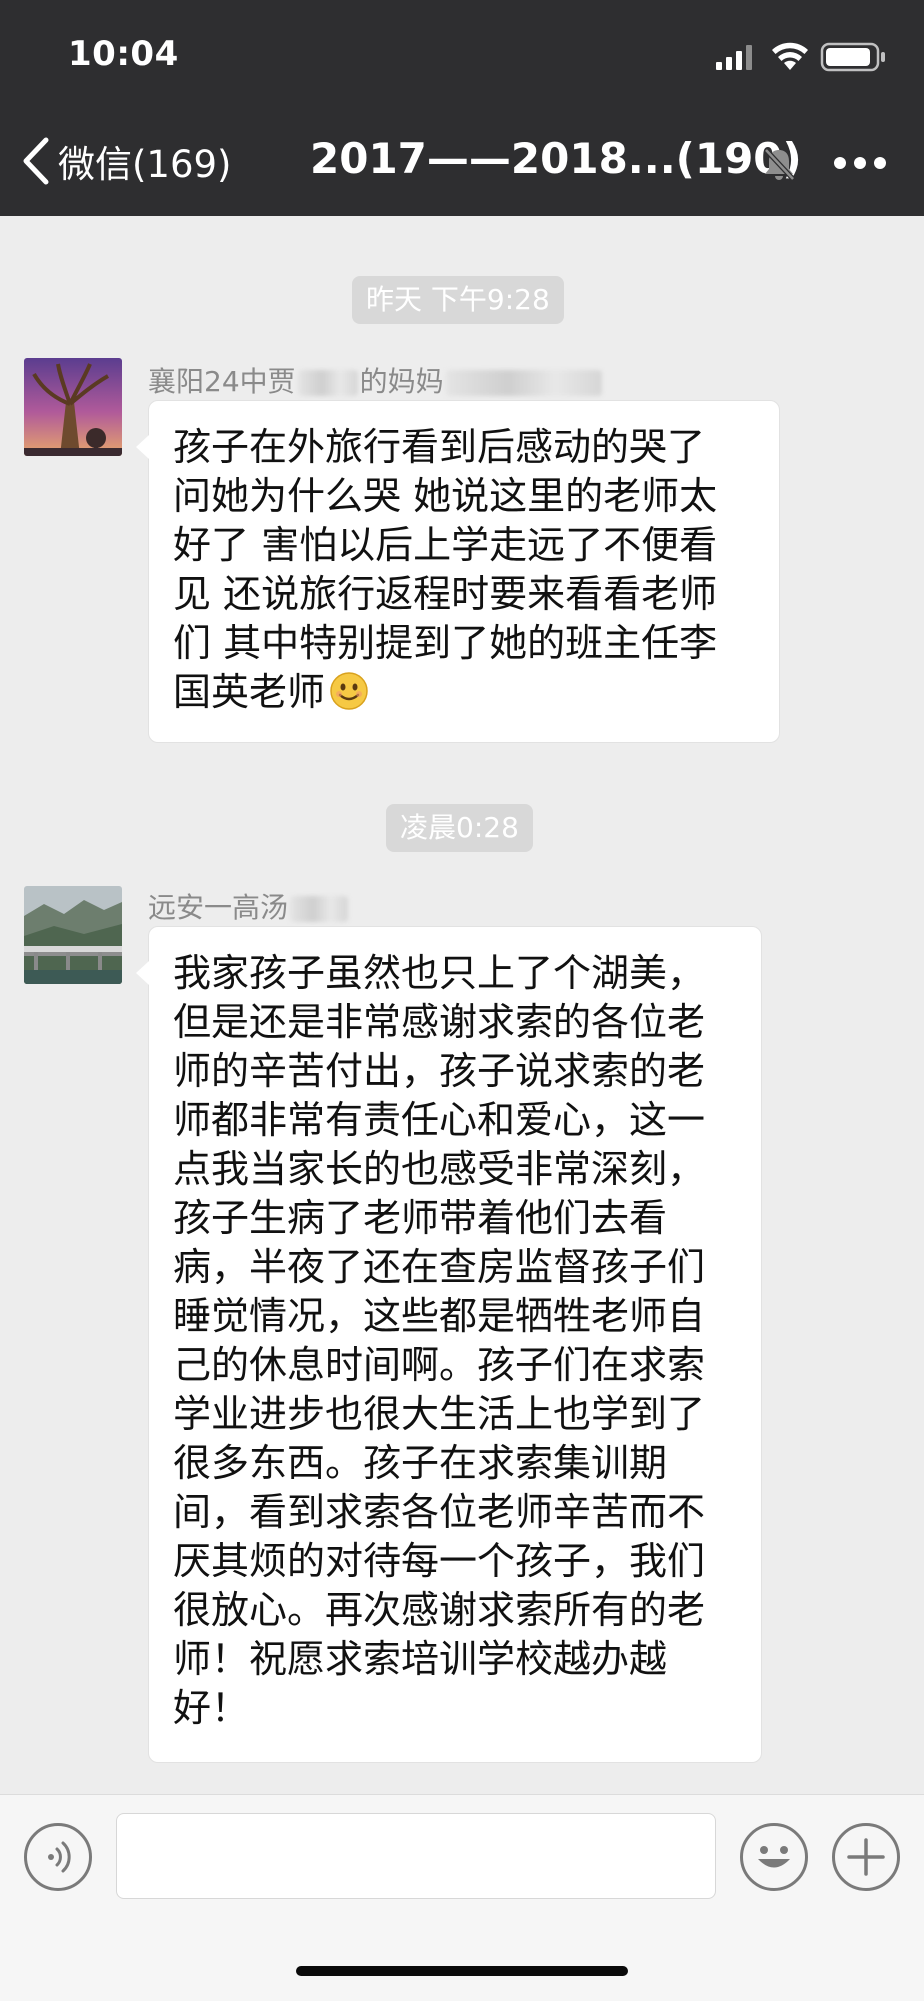 Image resolution: width=924 pixels, height=2001 pixels. What do you see at coordinates (222, 381) in the screenshot?
I see `sender-name-prefix: 襄阳24中贾` at bounding box center [222, 381].